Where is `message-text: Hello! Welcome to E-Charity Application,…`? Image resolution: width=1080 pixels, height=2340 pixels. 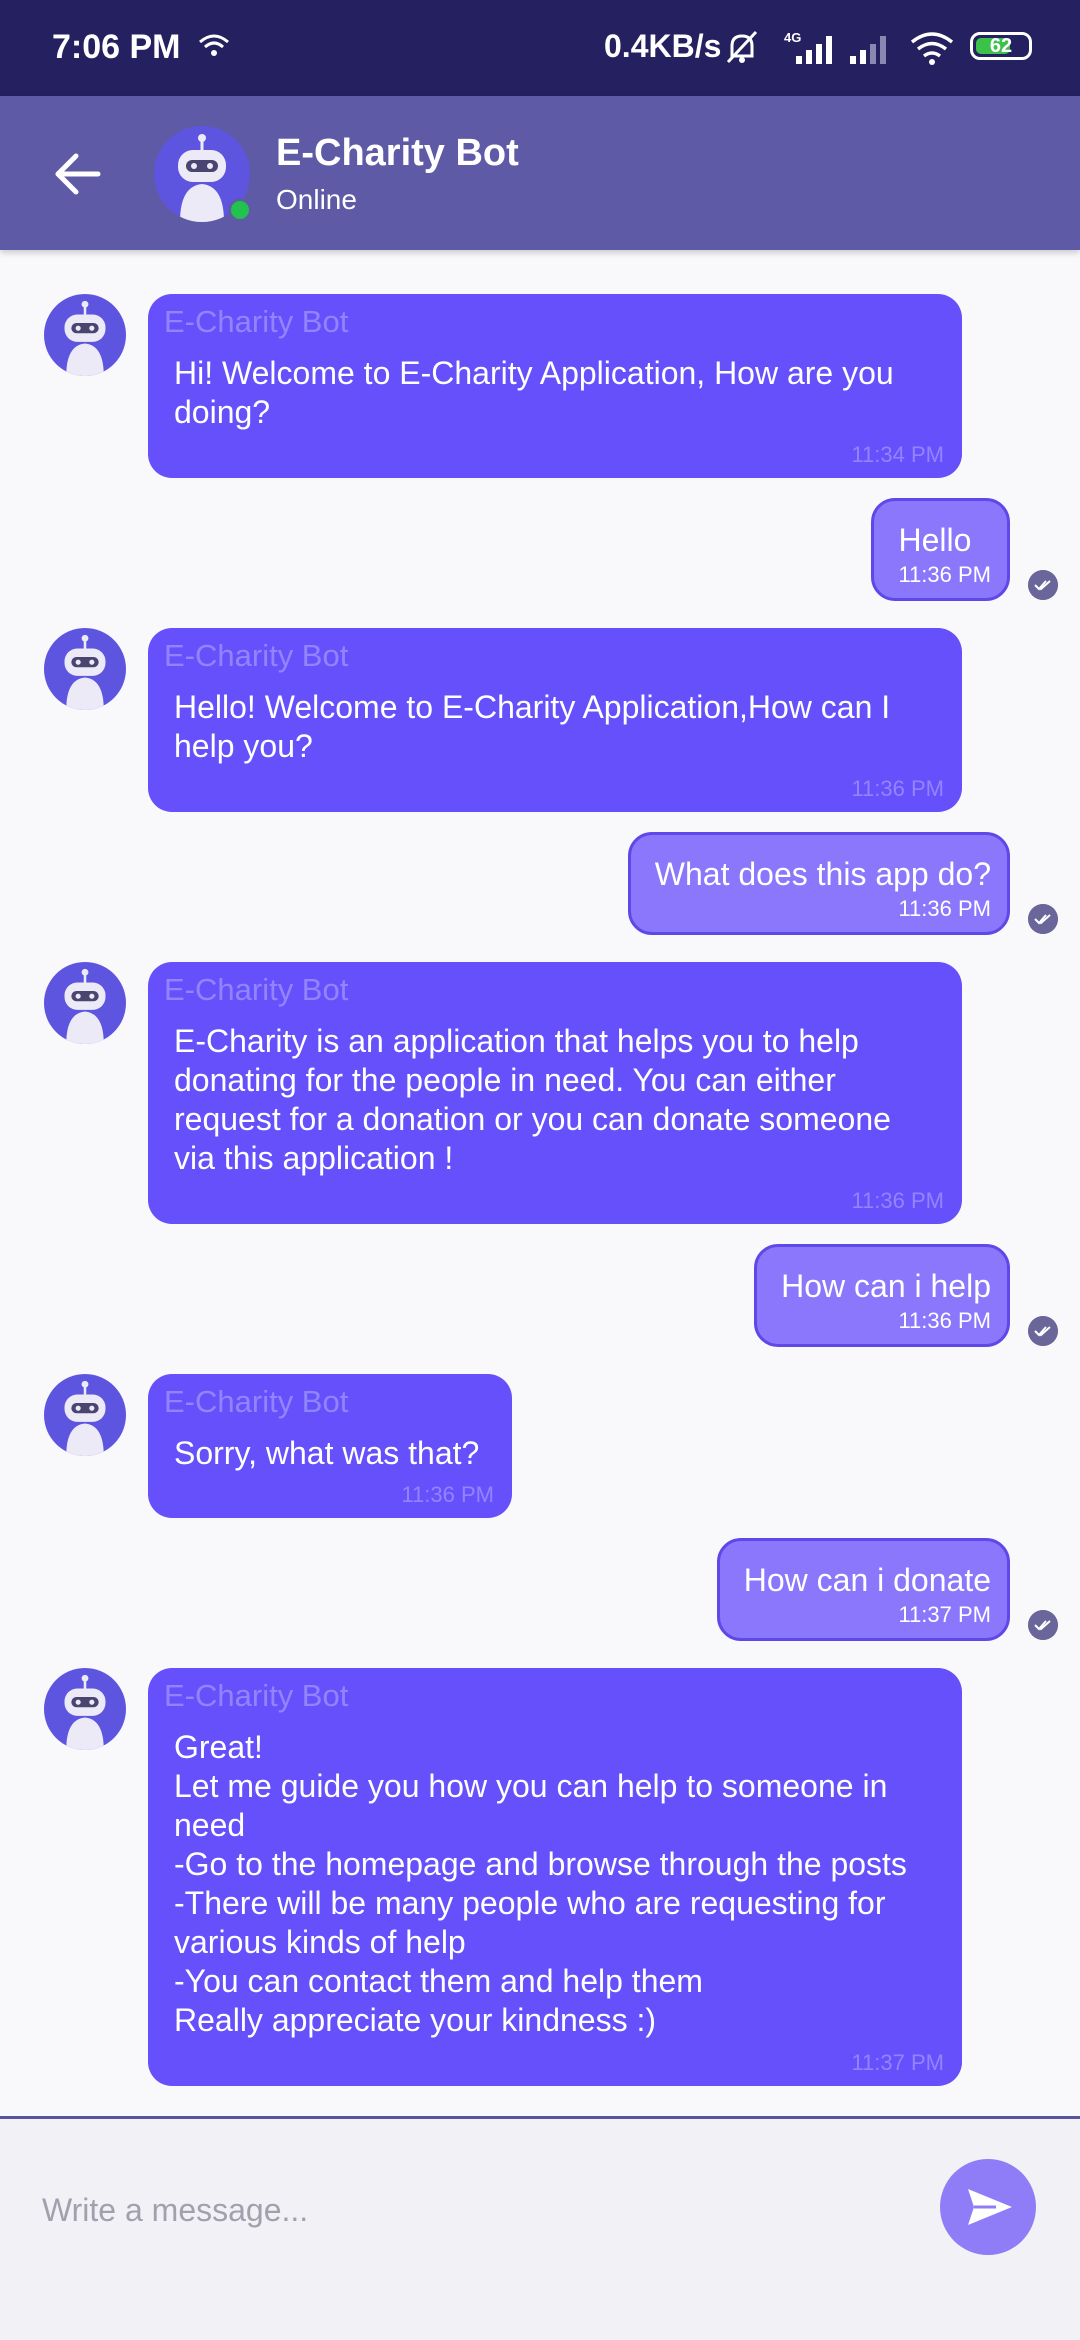 message-text: Hello! Welcome to E-Charity Application,… is located at coordinates (537, 726).